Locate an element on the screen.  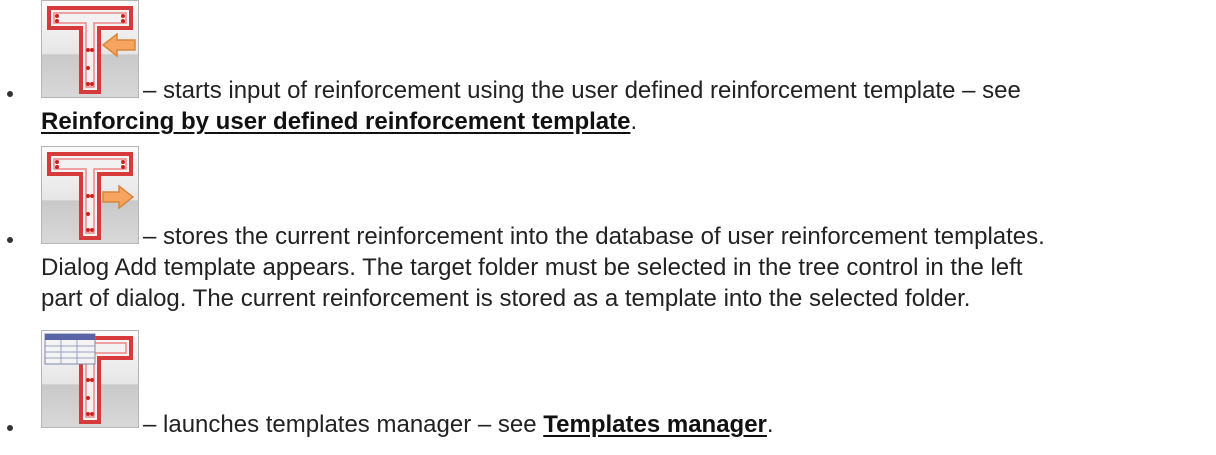
templates-manager-link: Templates manager is located at coordinates (655, 424).